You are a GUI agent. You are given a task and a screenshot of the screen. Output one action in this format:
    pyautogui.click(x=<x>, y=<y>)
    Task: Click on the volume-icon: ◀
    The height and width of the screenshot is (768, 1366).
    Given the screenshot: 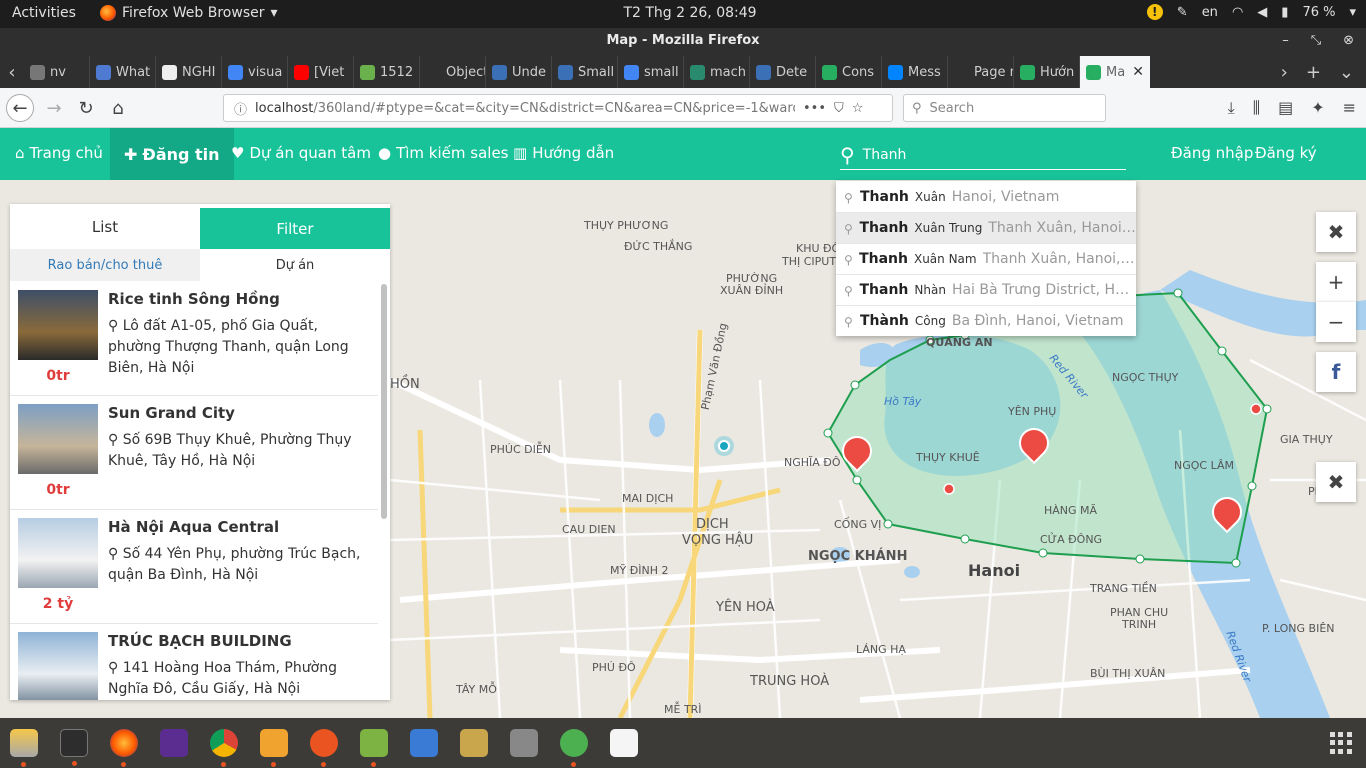 What is the action you would take?
    pyautogui.click(x=1262, y=12)
    